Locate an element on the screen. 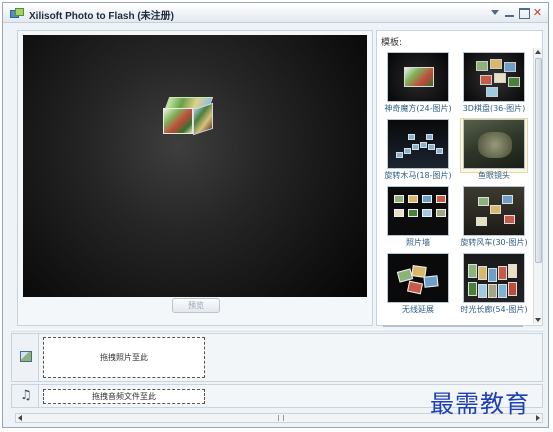 The image size is (553, 432). template-caption: 时光长廊(54-图片) is located at coordinates (494, 309).